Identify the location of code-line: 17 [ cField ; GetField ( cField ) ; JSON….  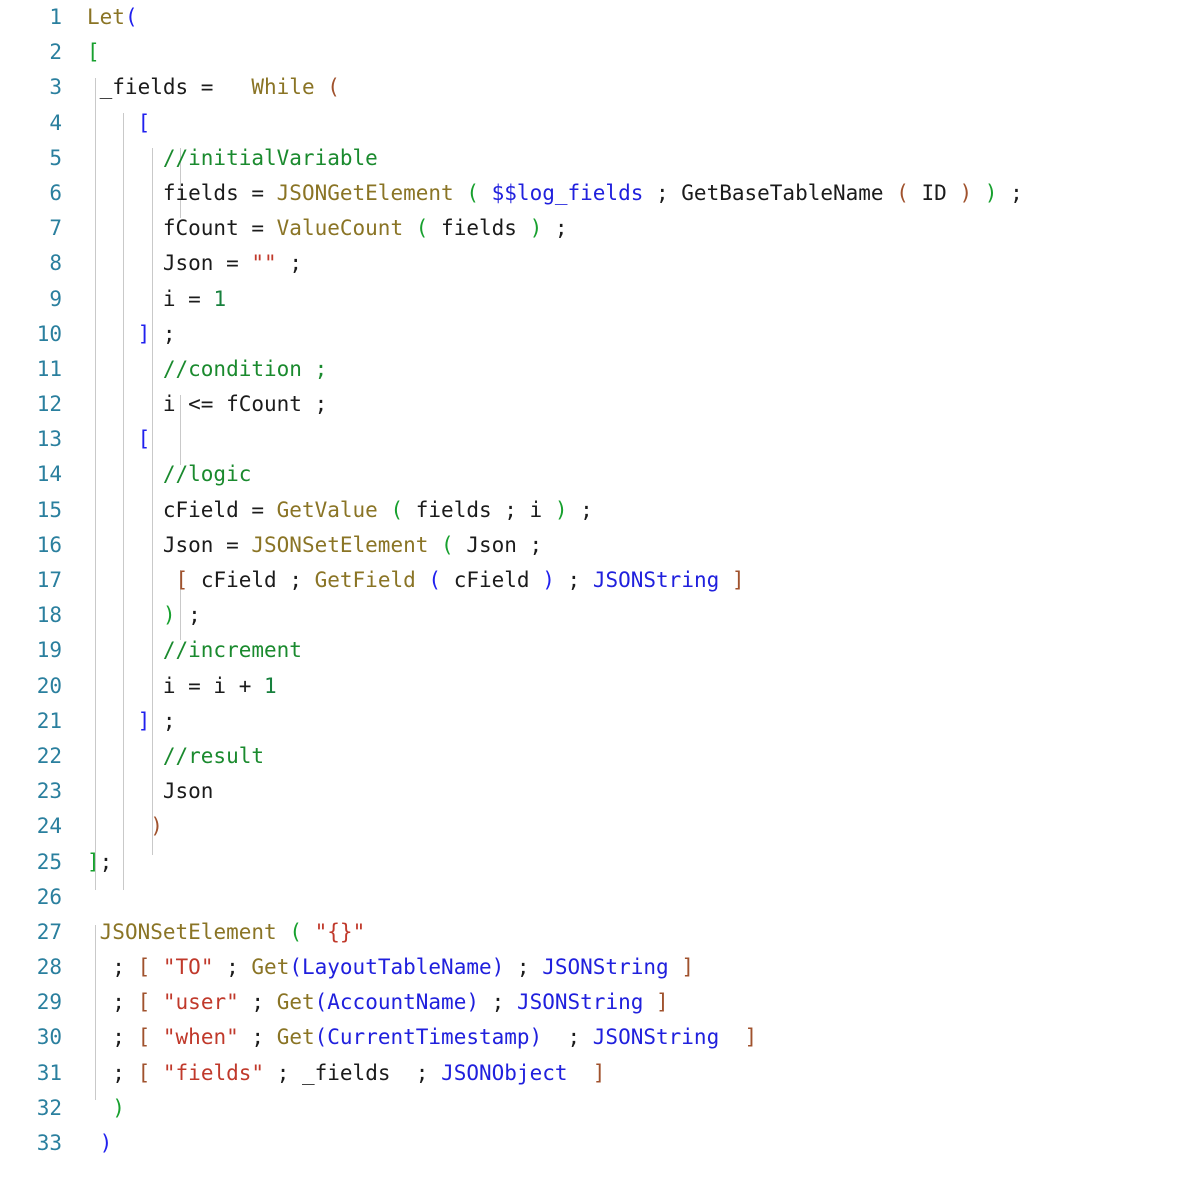
(600, 580).